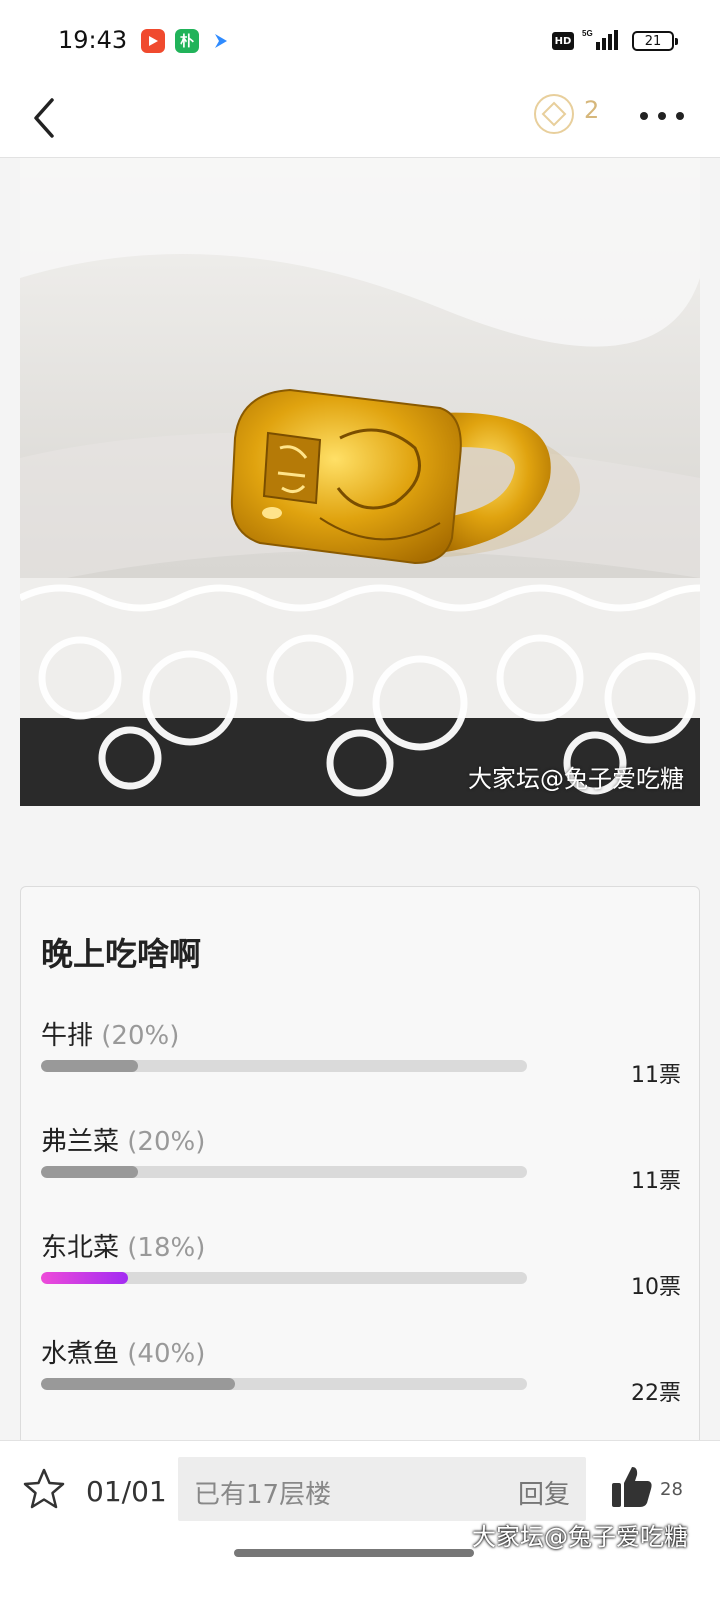  What do you see at coordinates (166, 1354) in the screenshot?
I see `poll-option-percent: (40%)` at bounding box center [166, 1354].